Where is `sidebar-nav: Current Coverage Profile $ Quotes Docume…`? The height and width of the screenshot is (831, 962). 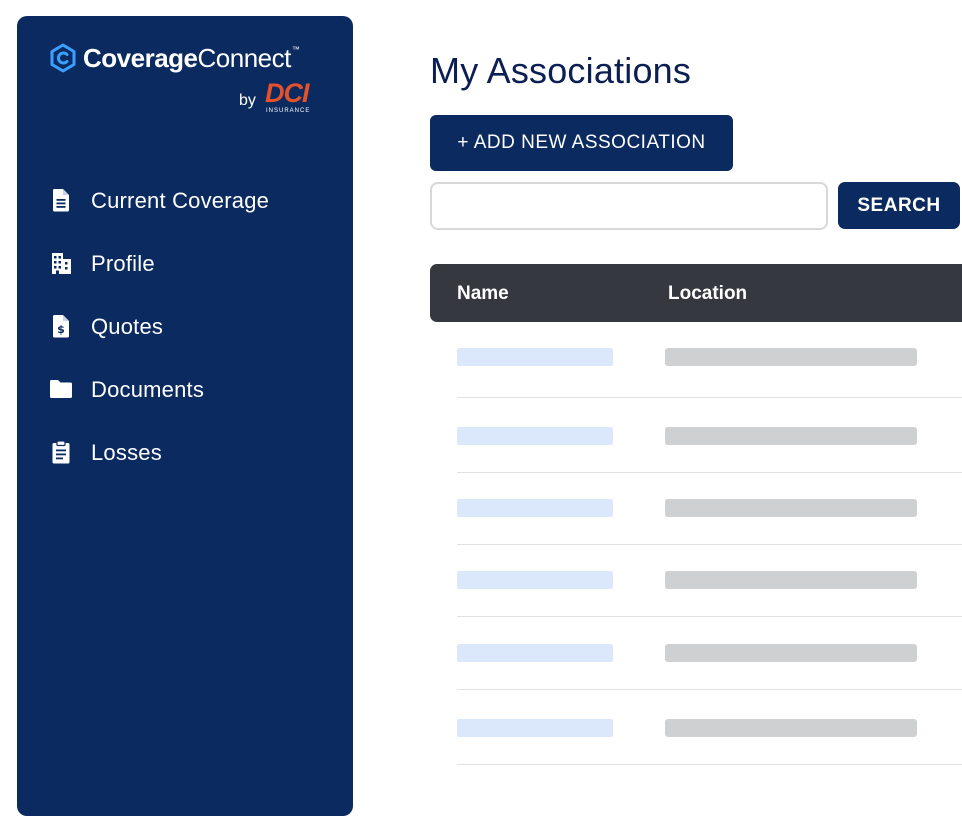
sidebar-nav: Current Coverage Profile $ Quotes Docume… is located at coordinates (189, 341).